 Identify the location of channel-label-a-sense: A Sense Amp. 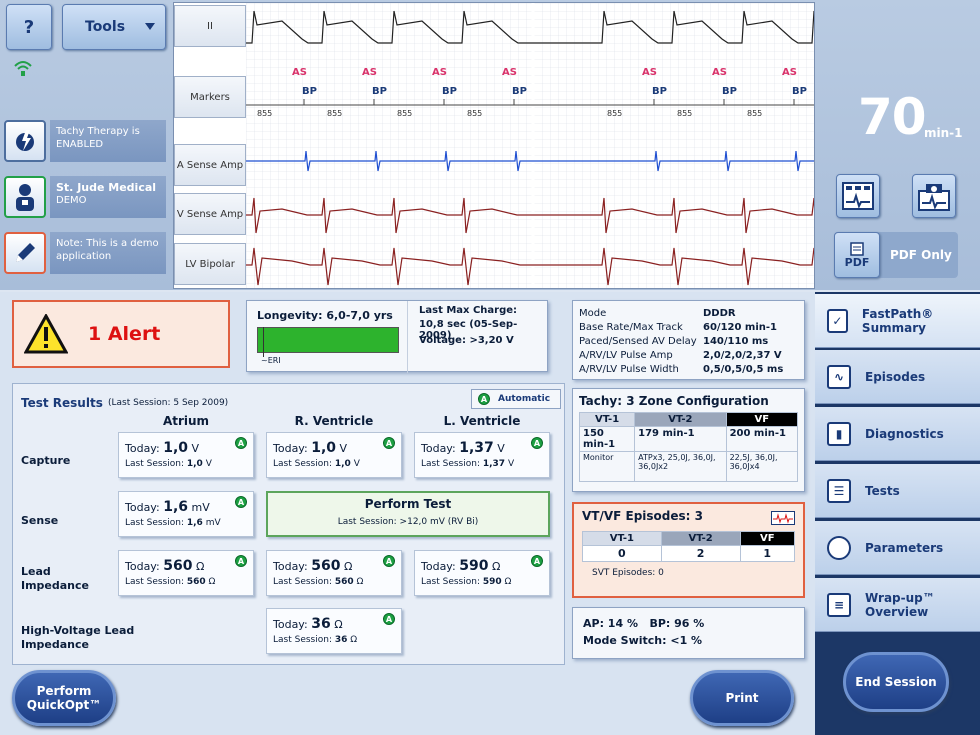
(210, 165).